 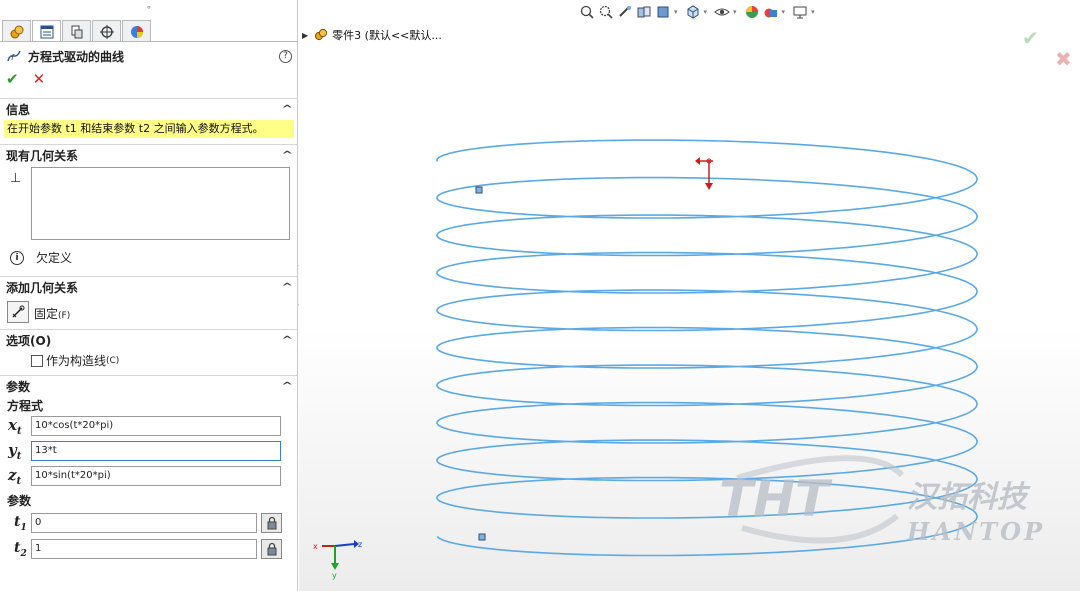 What do you see at coordinates (23, 527) in the screenshot?
I see `t1-symbol-sub: 1` at bounding box center [23, 527].